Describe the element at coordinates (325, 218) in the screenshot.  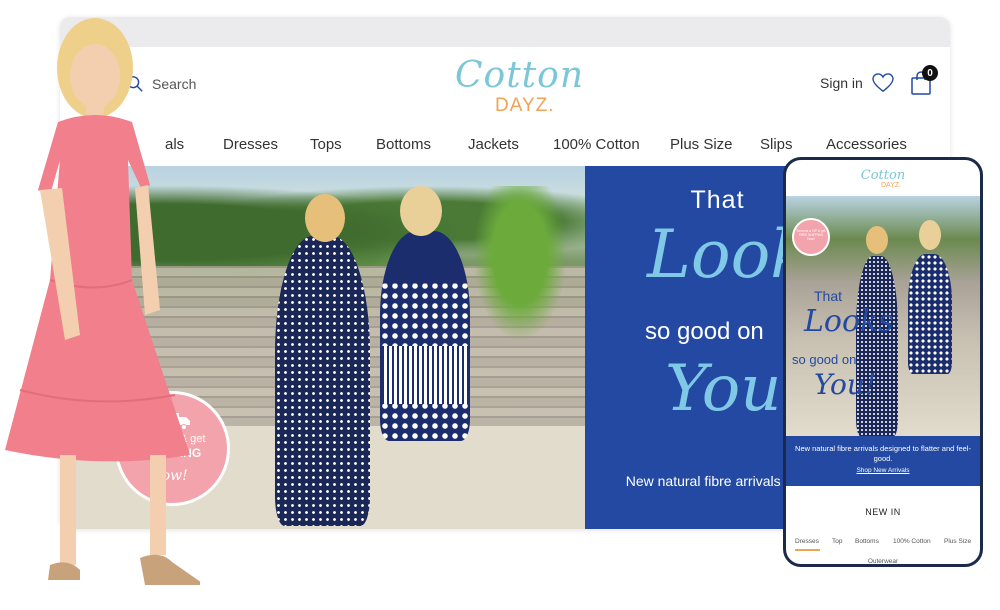
I see `model-left-head` at that location.